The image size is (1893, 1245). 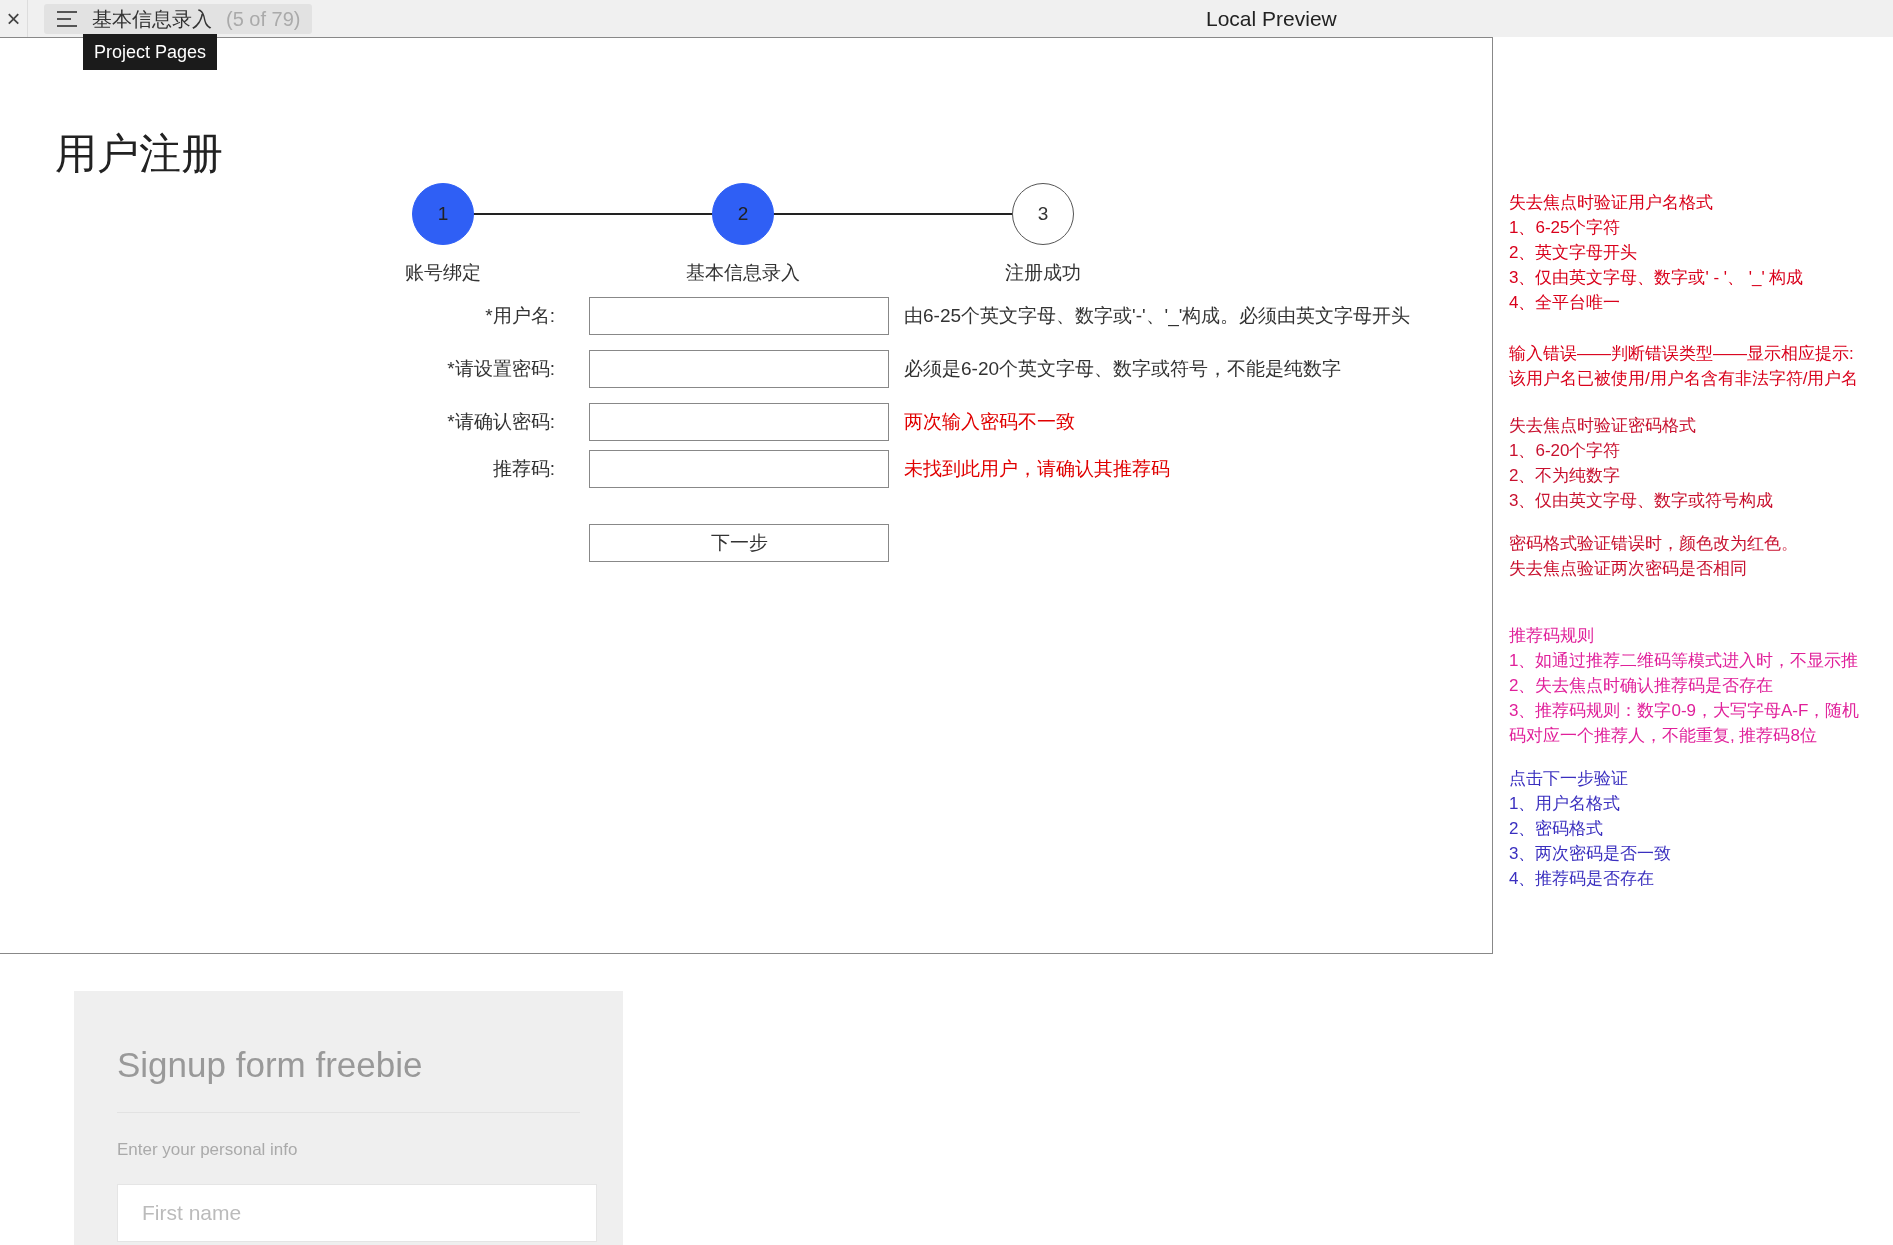 What do you see at coordinates (1565, 476) in the screenshot?
I see `note-line: 2、不为纯数字` at bounding box center [1565, 476].